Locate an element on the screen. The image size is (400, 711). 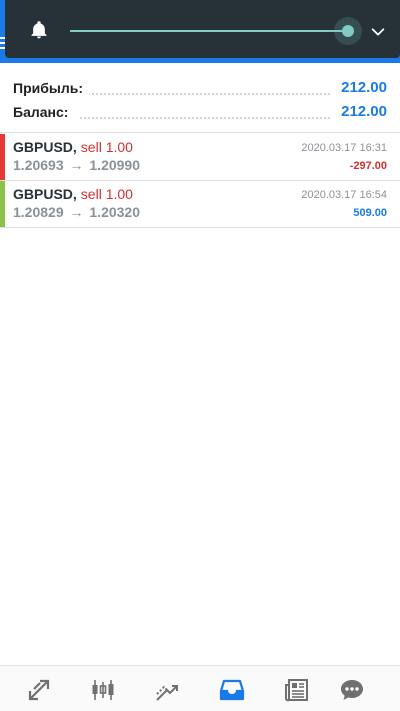
chart-icon is located at coordinates (103, 690).